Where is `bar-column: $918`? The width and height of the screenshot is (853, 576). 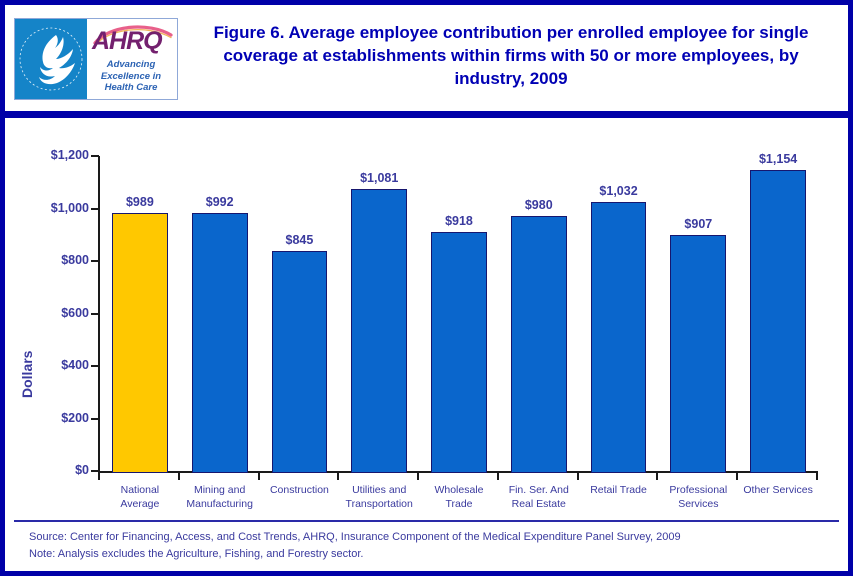
bar-column: $918 is located at coordinates (459, 315).